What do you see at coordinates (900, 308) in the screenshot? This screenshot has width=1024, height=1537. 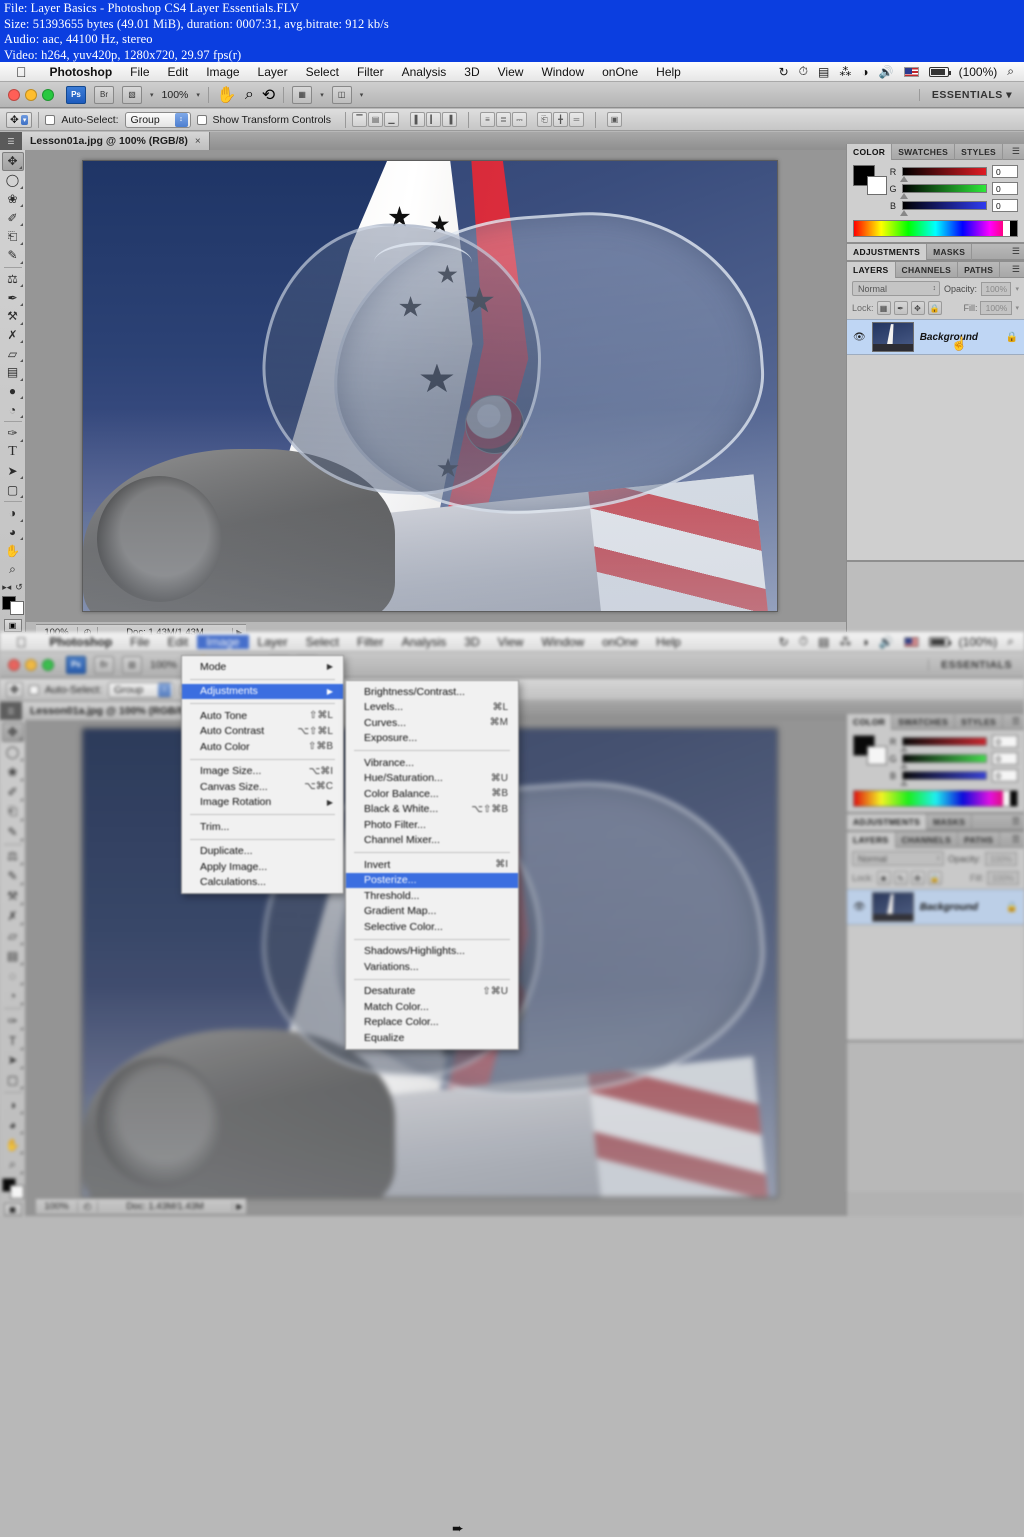 I see `lock-image-pixels-icon: ✒` at bounding box center [900, 308].